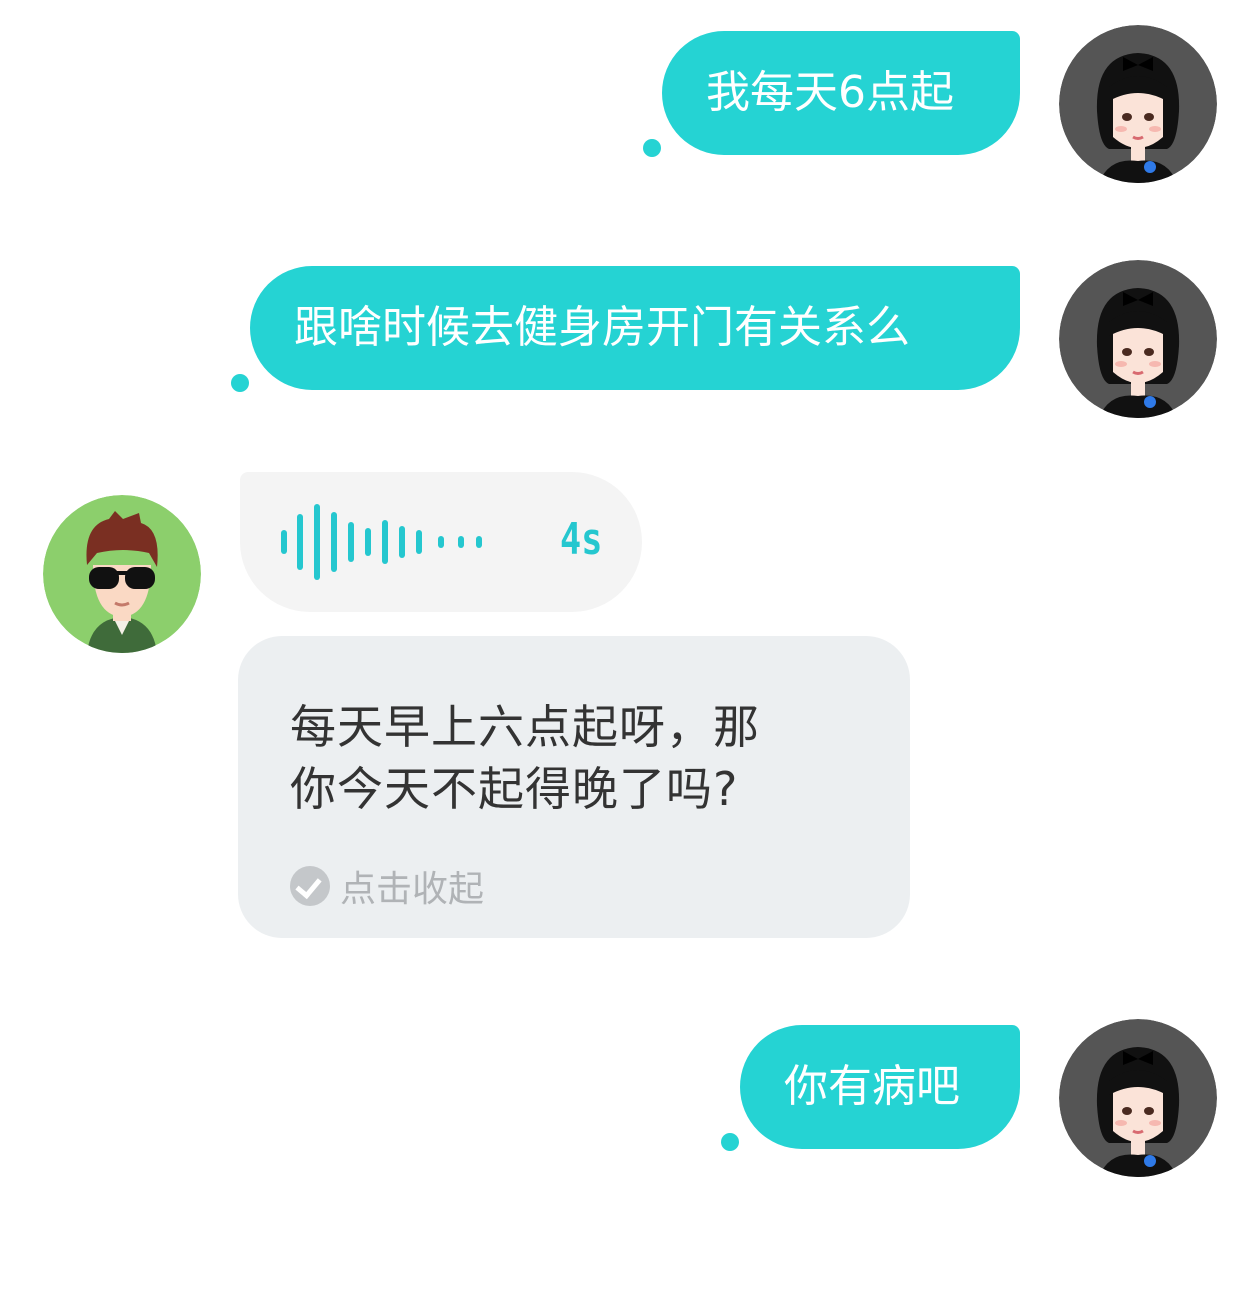 This screenshot has height=1289, width=1260. Describe the element at coordinates (514, 789) in the screenshot. I see `transcript-line: 你今天不起得晚了吗?` at that location.